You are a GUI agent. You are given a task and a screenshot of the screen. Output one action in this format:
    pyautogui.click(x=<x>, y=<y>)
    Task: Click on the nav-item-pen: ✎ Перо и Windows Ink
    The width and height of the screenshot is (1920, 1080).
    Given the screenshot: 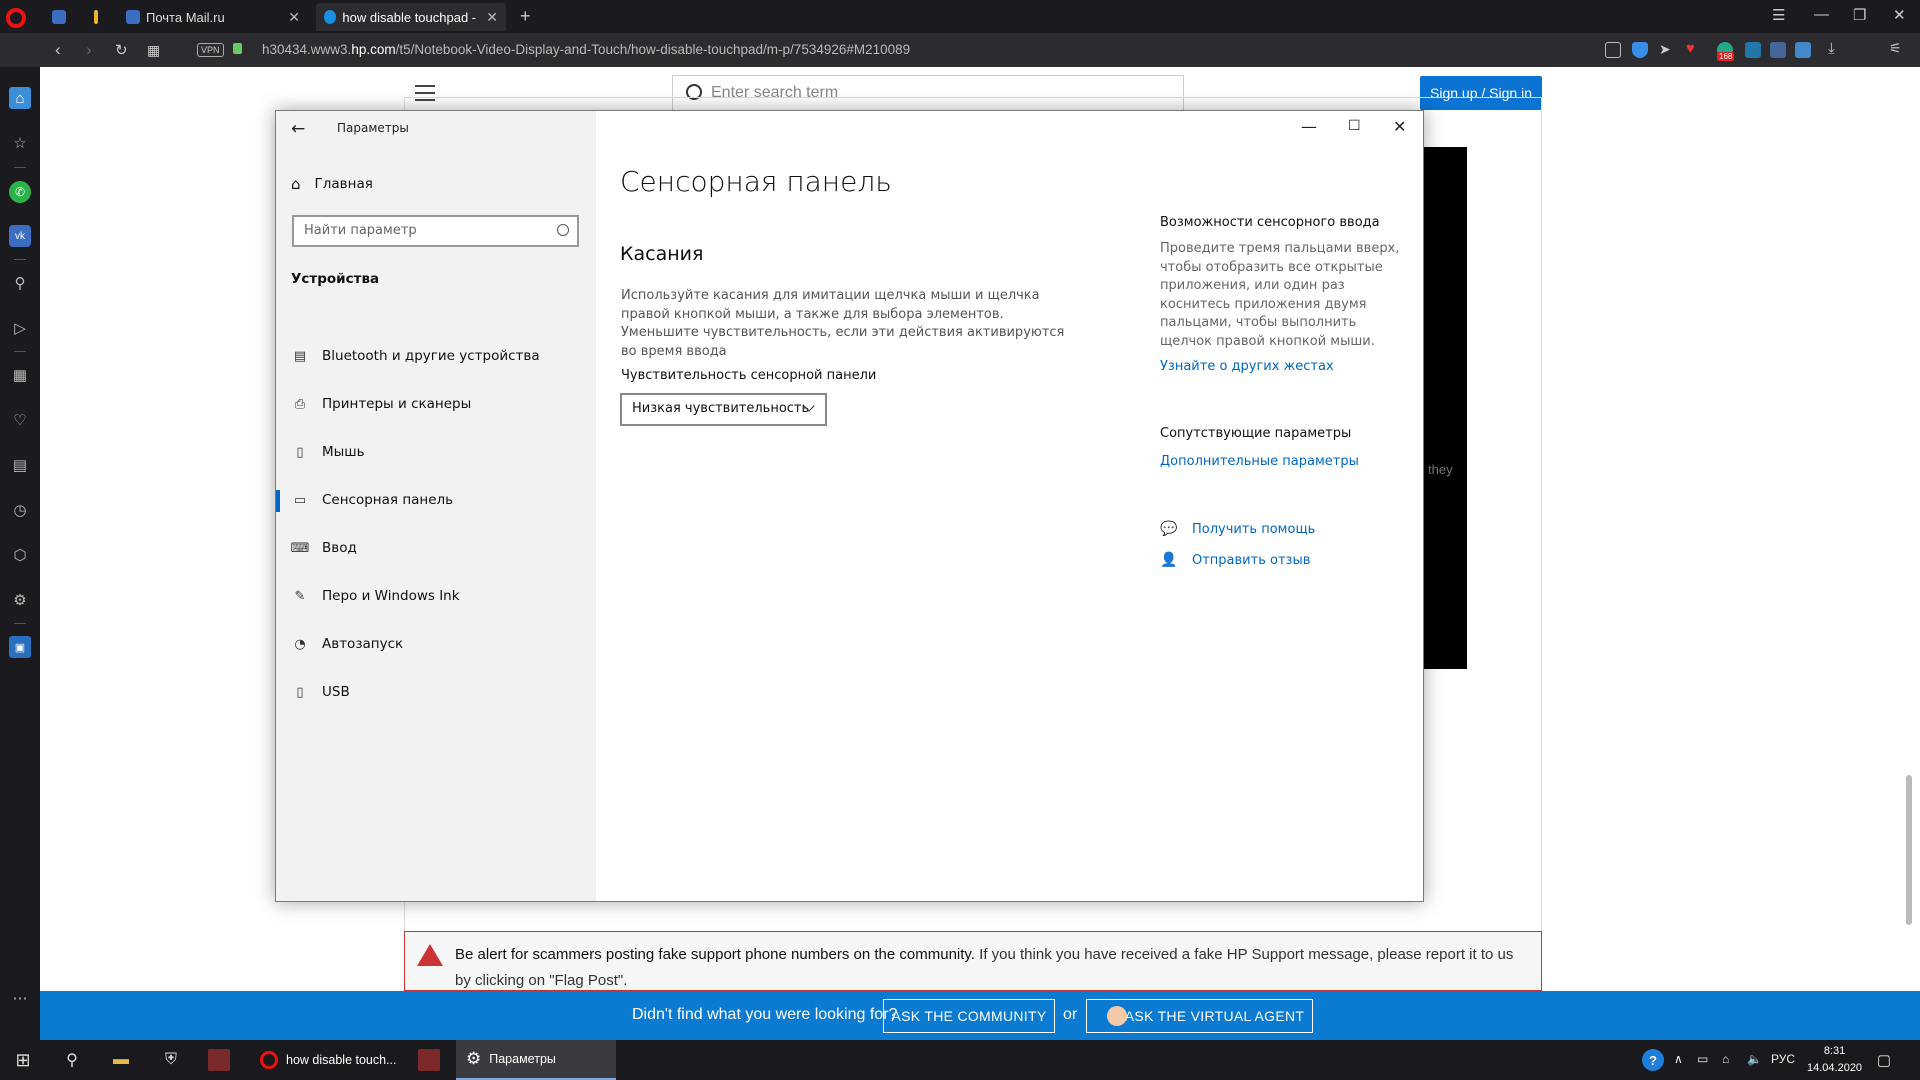 What is the action you would take?
    pyautogui.click(x=436, y=596)
    